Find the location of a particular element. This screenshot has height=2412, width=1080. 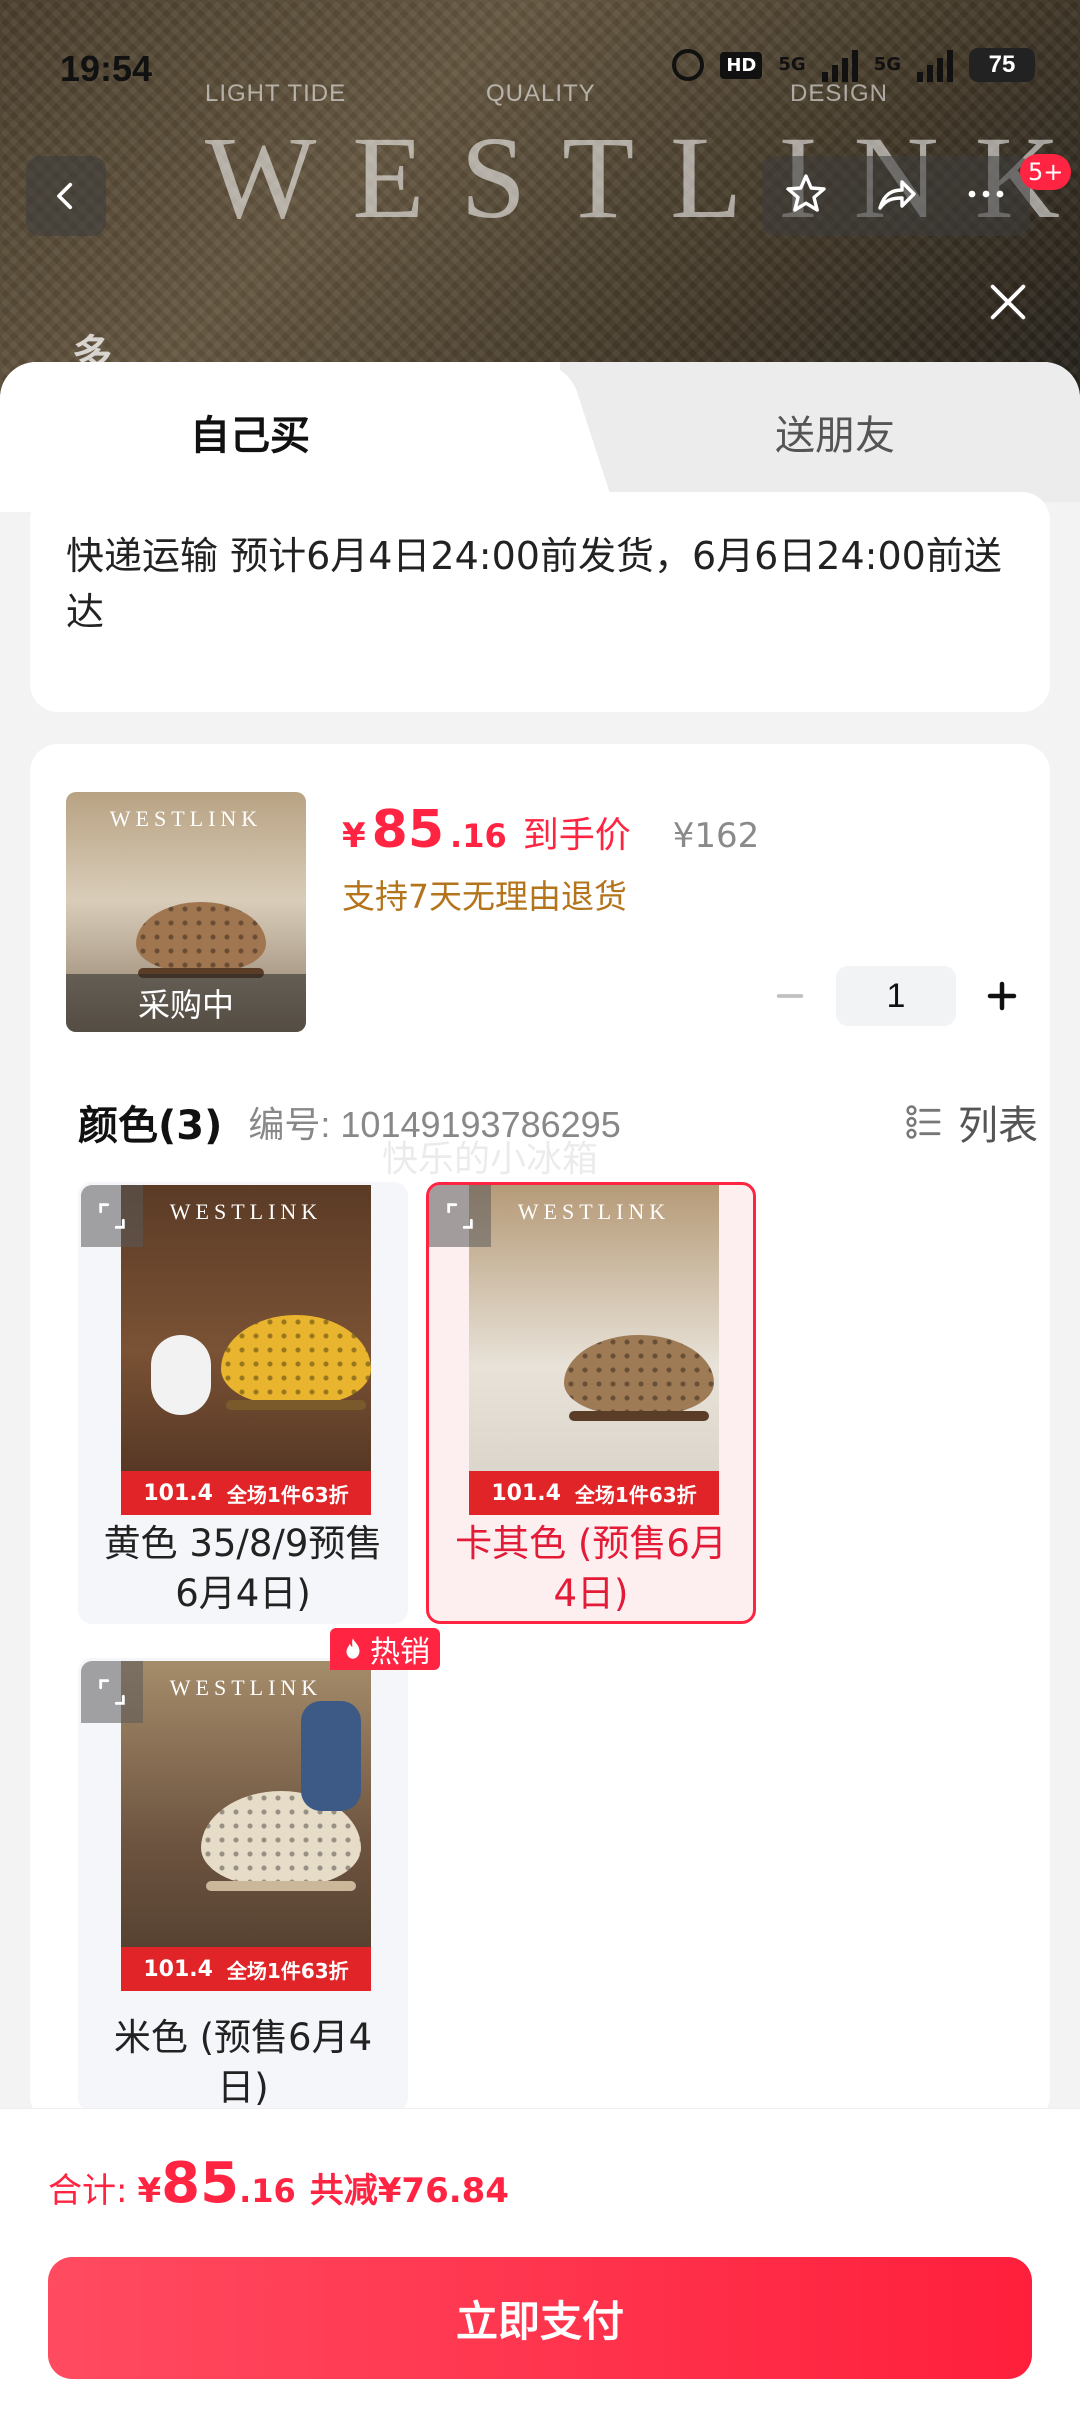

delivery-card: 快递运输 预计6月4日24:00前发货，6月6日24:00前送达 is located at coordinates (540, 602).